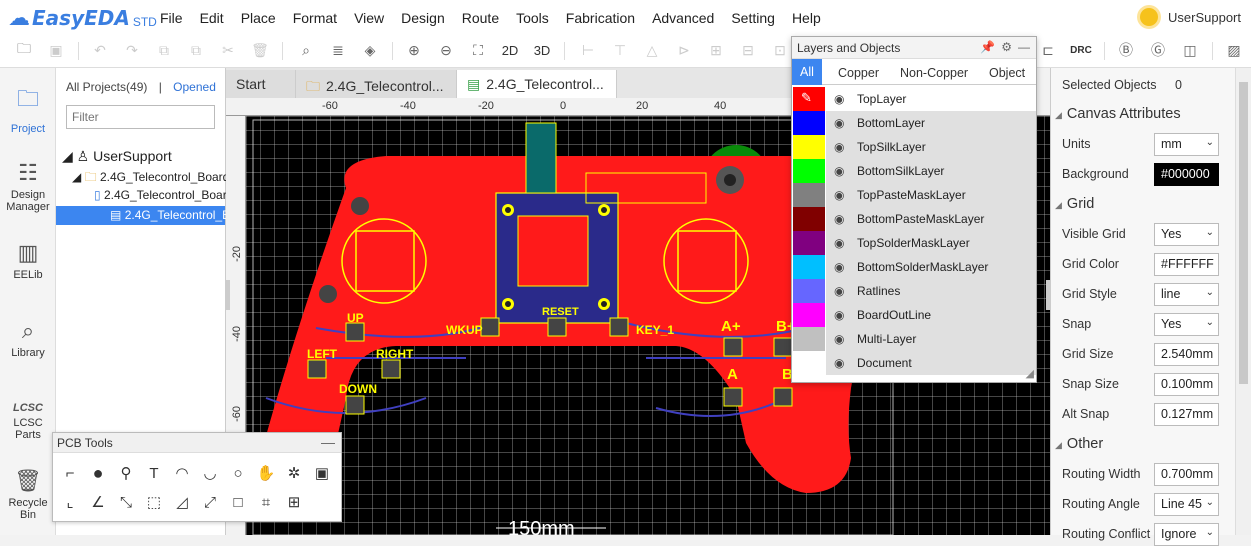 The width and height of the screenshot is (1251, 546). I want to click on menu-advanced: Advanced, so click(683, 18).